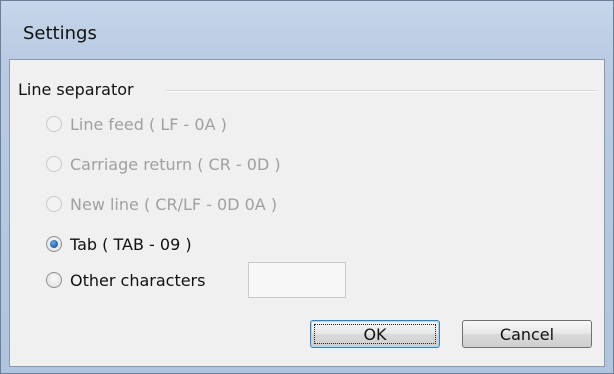  I want to click on radio-line-feed: Line feed ( LF - 0A ), so click(136, 124).